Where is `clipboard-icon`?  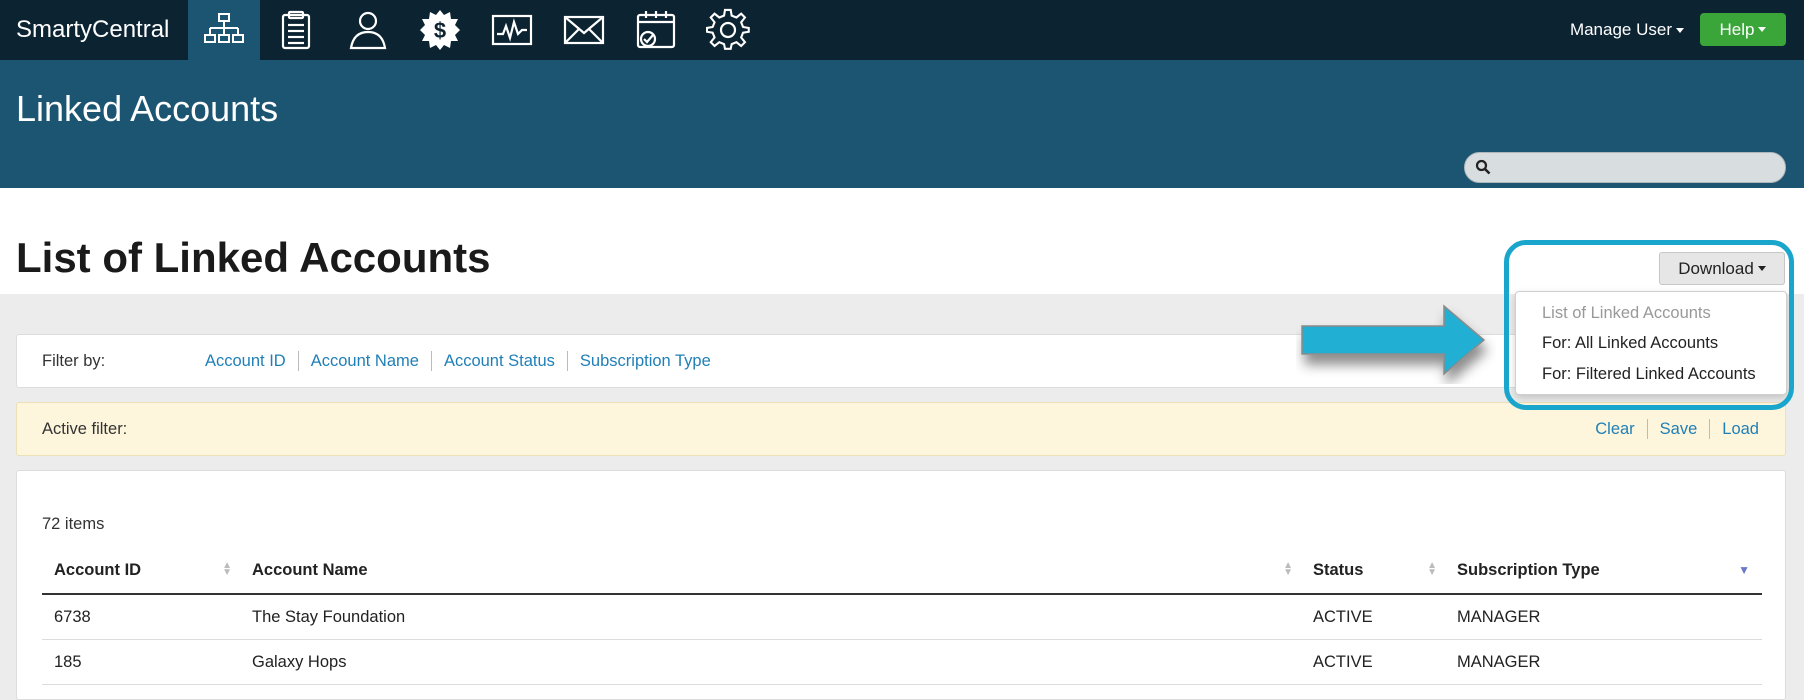 clipboard-icon is located at coordinates (296, 30).